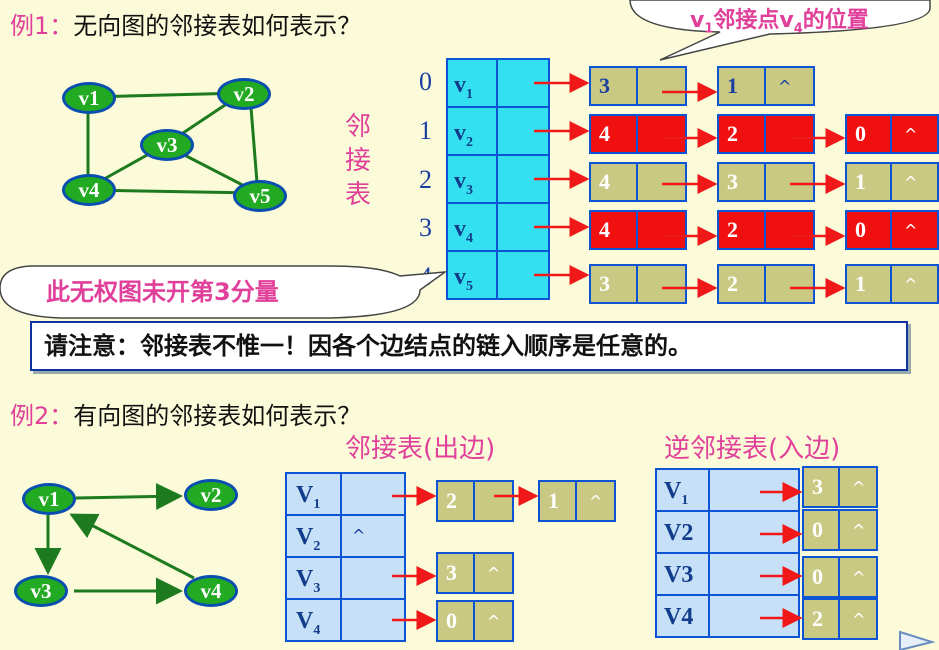 This screenshot has width=939, height=650. What do you see at coordinates (217, 416) in the screenshot?
I see `example2-question: 有向图的邻接表如何表示？` at bounding box center [217, 416].